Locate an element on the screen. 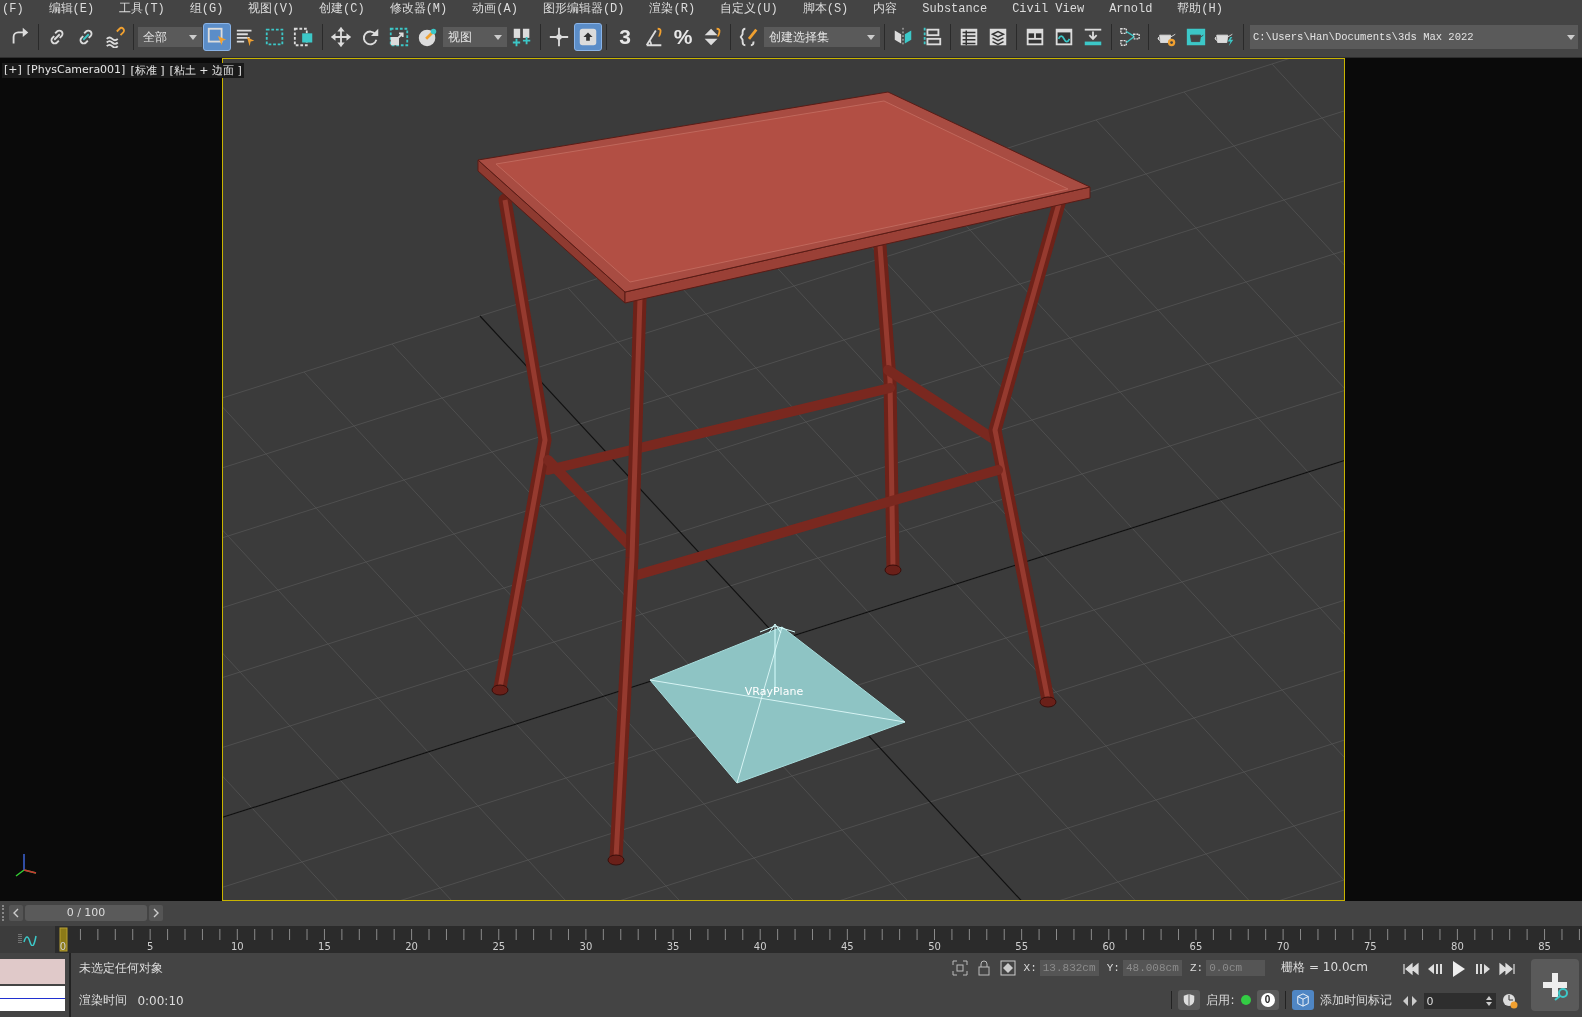 Image resolution: width=1582 pixels, height=1017 pixels. timeline-ruler is located at coordinates (830, 934).